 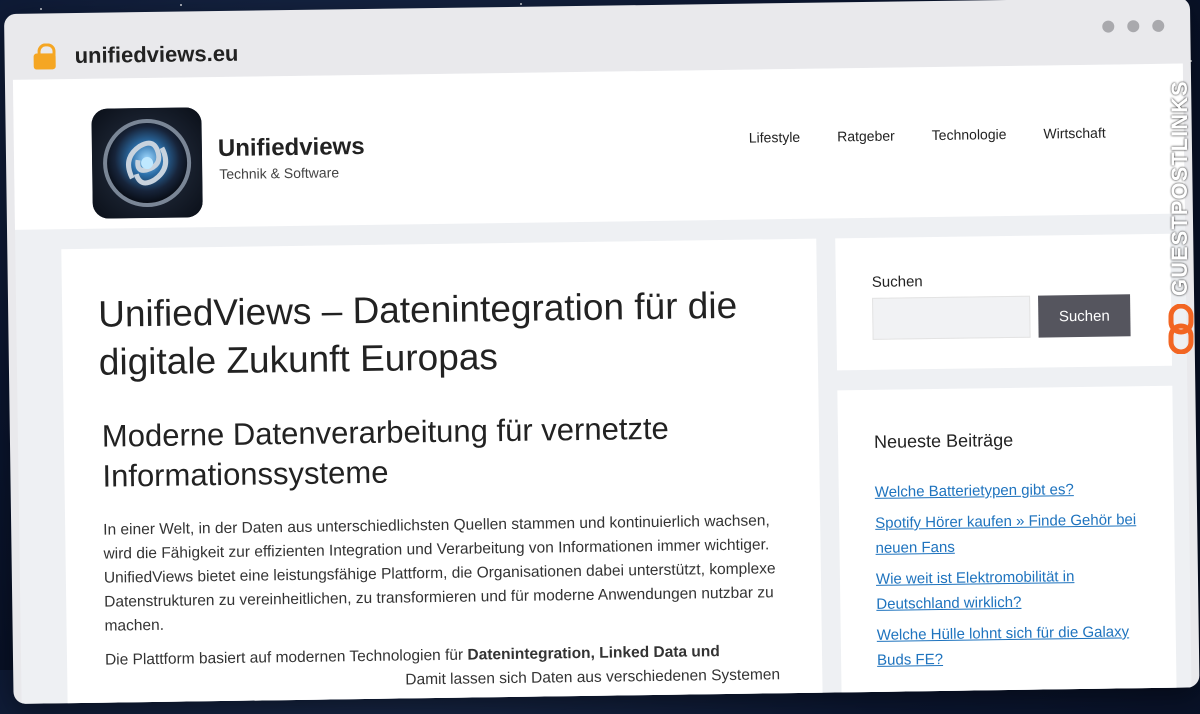 I want to click on guestpostlinks-badge: GUESTPOSTLINKS, so click(x=1180, y=206).